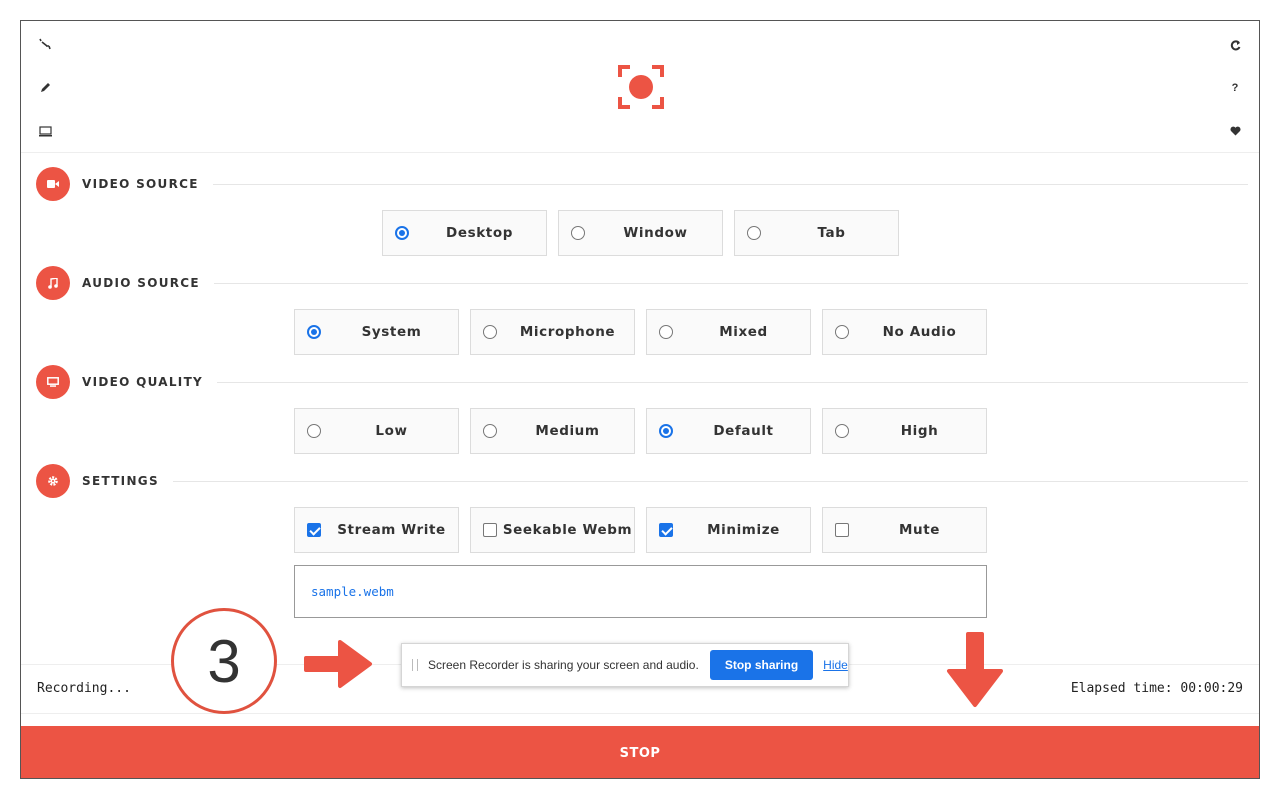 The image size is (1280, 800). Describe the element at coordinates (53, 283) in the screenshot. I see `music-note-icon` at that location.